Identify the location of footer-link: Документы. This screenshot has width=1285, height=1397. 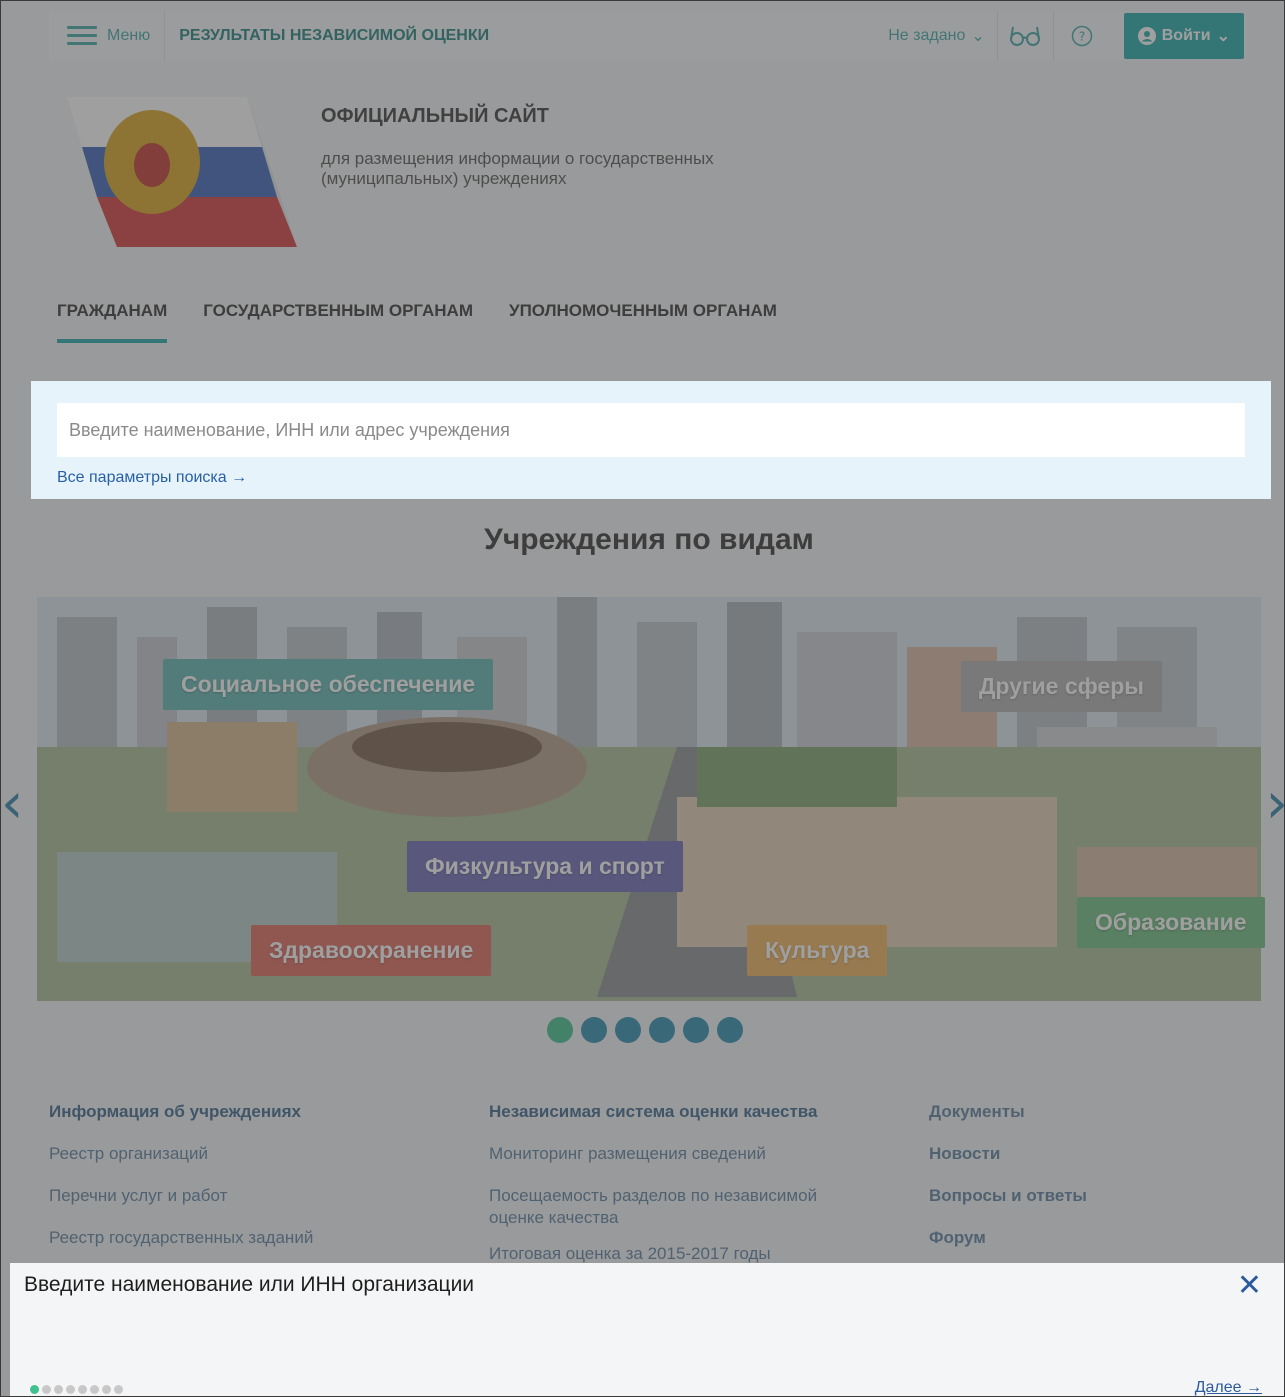
(1008, 1112).